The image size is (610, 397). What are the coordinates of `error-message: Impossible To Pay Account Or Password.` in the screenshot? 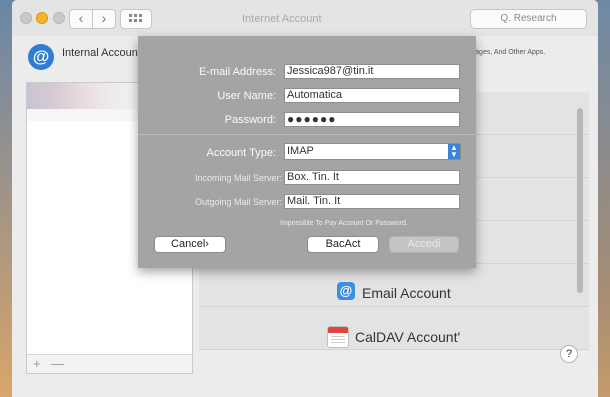 It's located at (344, 223).